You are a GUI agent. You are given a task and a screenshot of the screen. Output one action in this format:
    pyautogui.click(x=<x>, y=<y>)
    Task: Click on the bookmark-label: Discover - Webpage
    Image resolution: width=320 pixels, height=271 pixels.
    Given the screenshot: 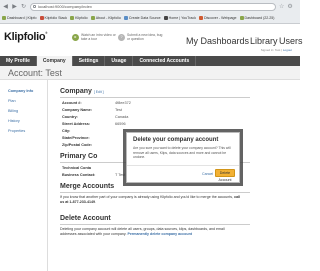 What is the action you would take?
    pyautogui.click(x=220, y=18)
    